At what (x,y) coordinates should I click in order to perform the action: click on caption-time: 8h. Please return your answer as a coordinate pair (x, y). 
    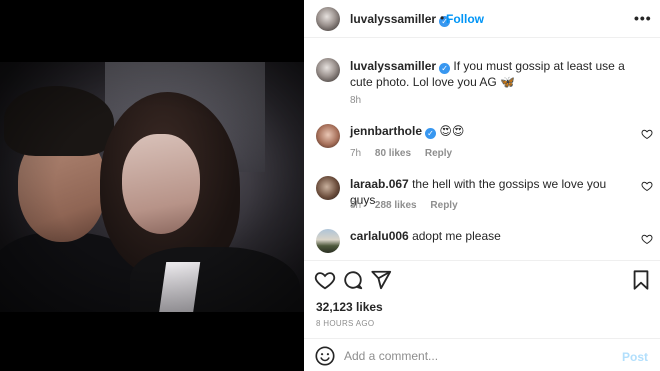
    Looking at the image, I should click on (355, 100).